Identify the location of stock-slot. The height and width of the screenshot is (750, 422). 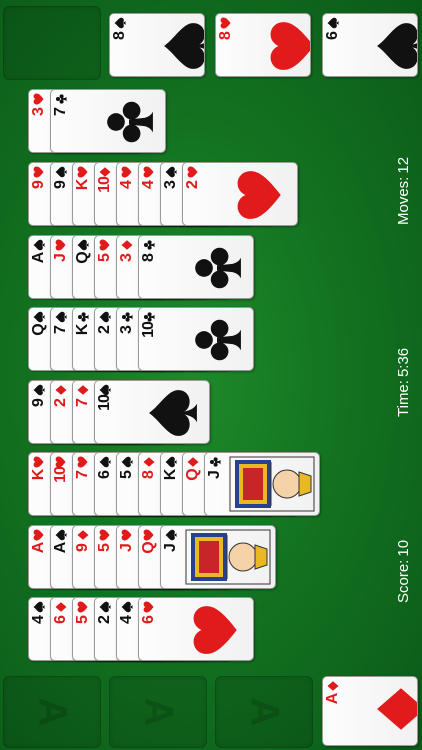
(52, 43).